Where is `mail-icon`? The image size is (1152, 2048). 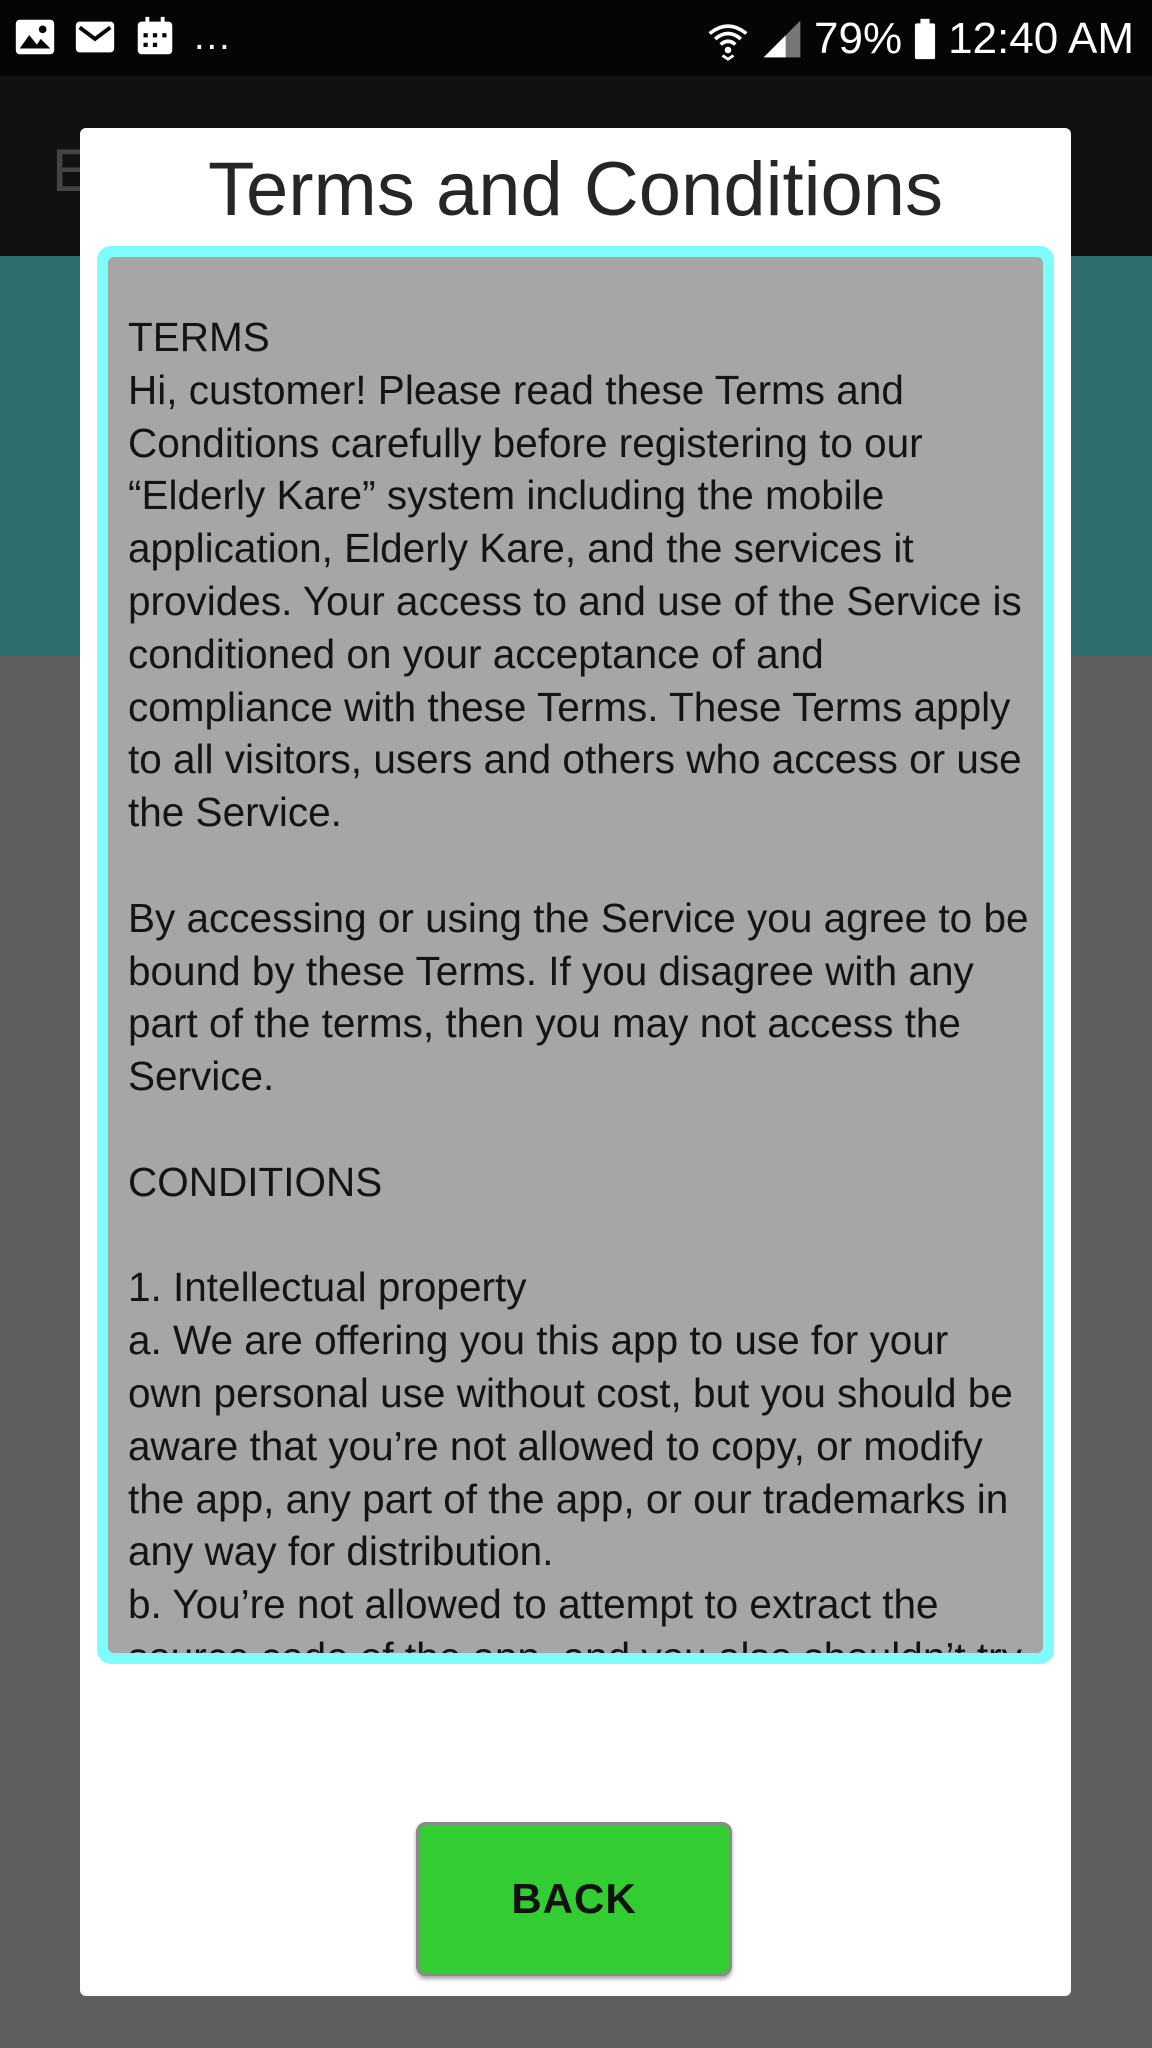
mail-icon is located at coordinates (95, 37).